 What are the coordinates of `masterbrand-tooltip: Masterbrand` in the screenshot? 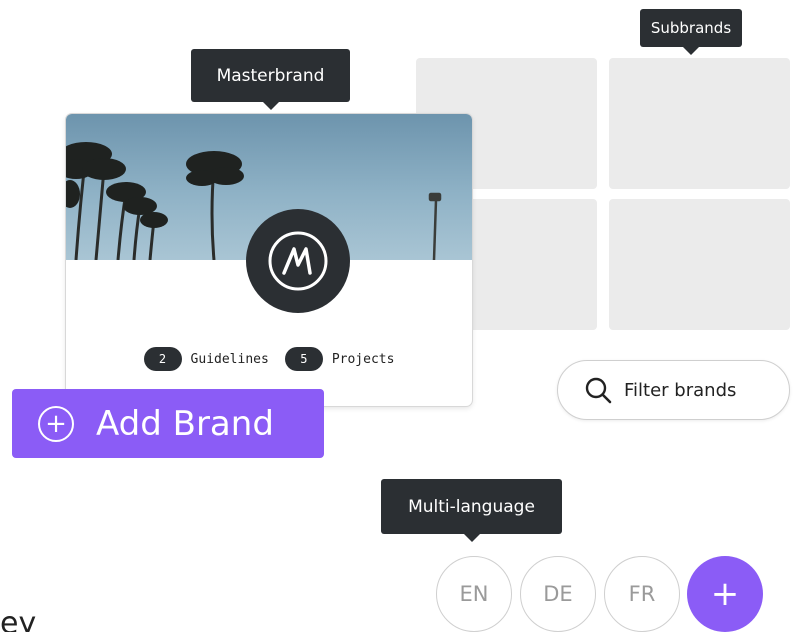 It's located at (270, 75).